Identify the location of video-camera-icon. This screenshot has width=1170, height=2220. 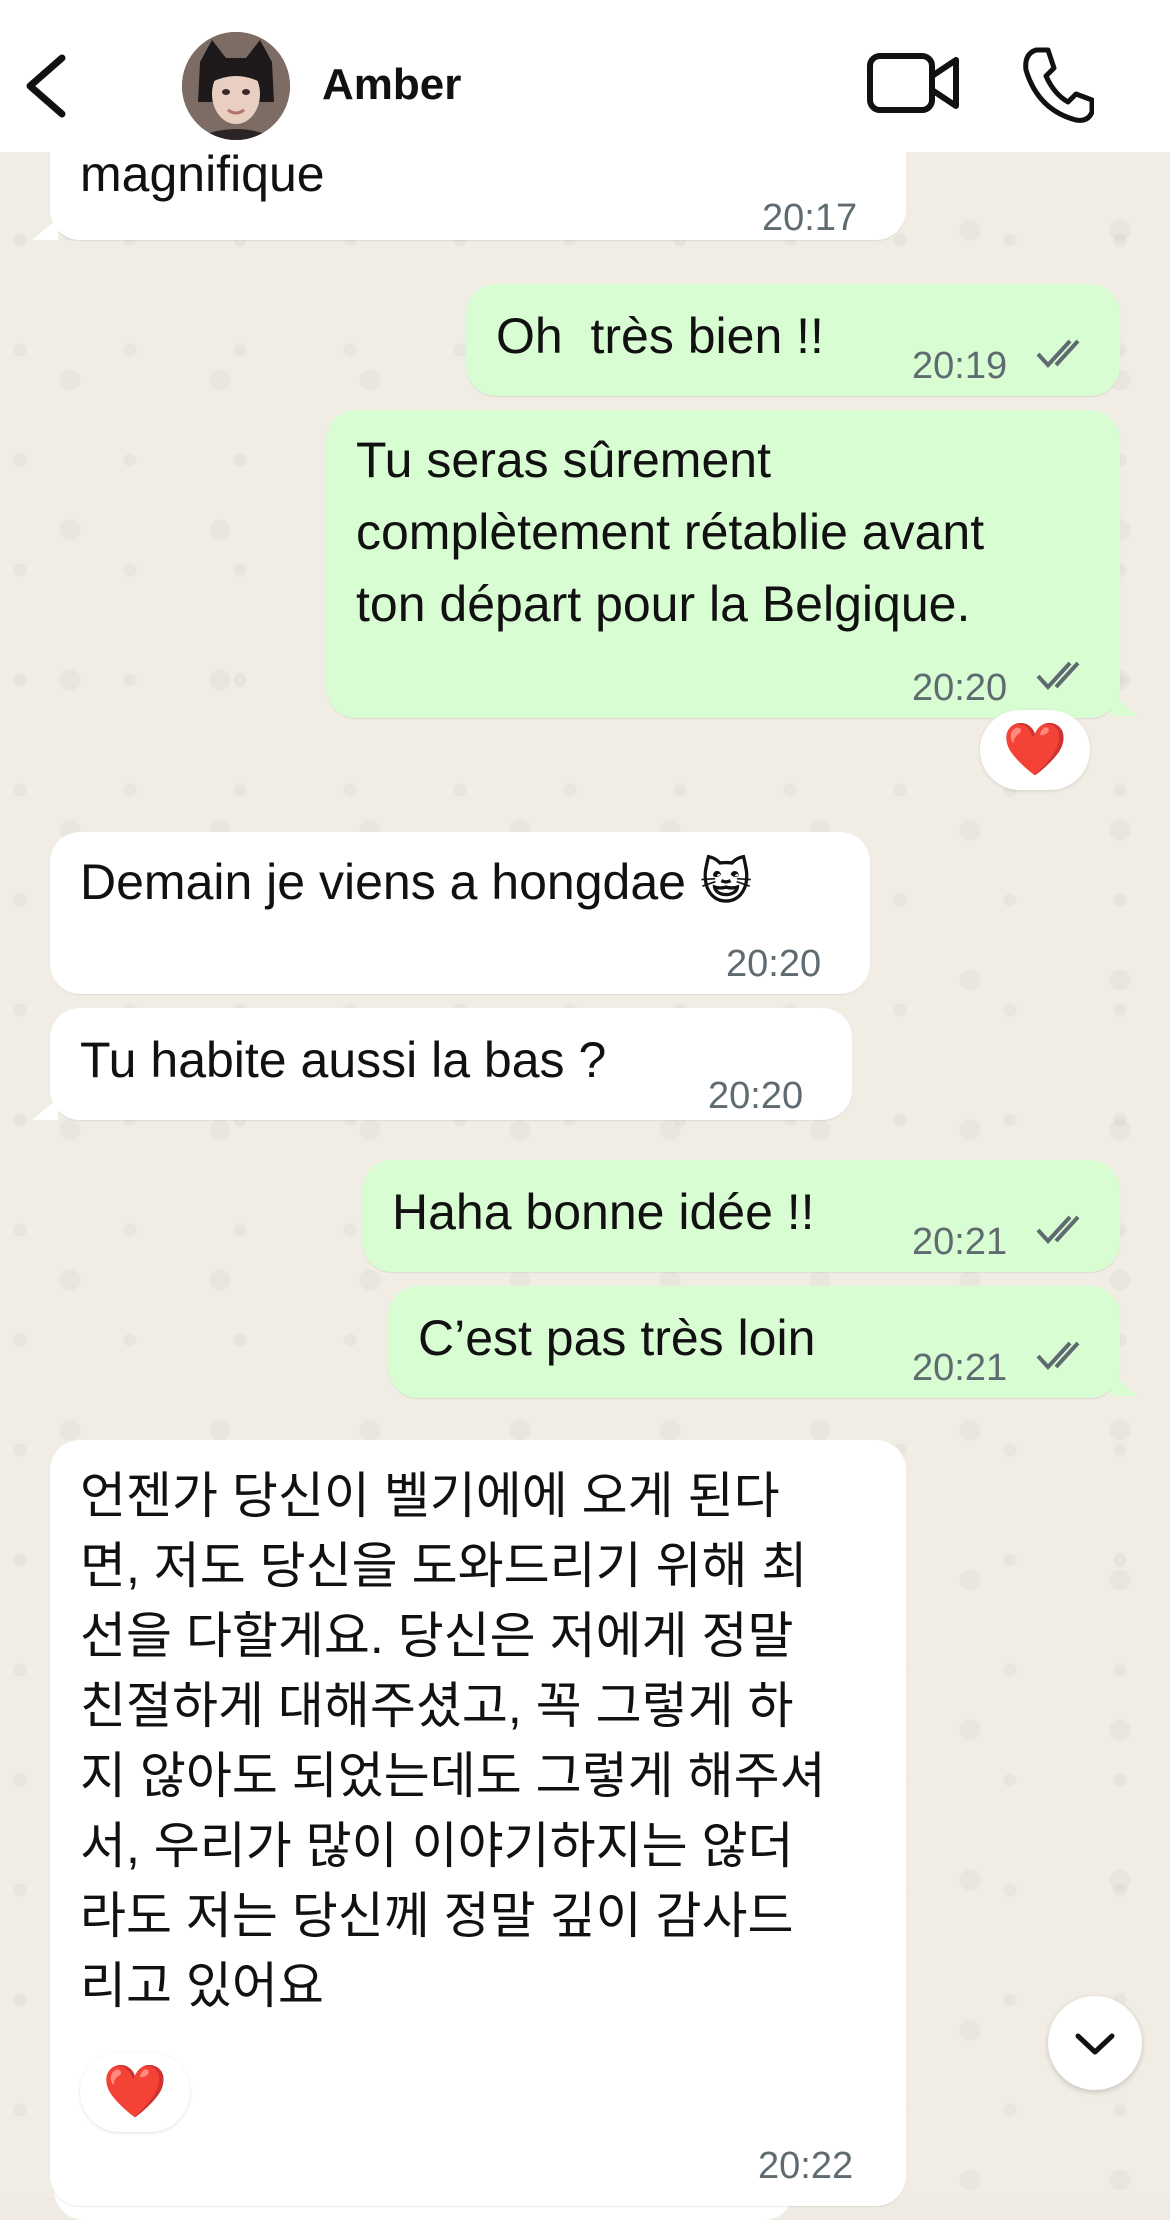
(913, 83).